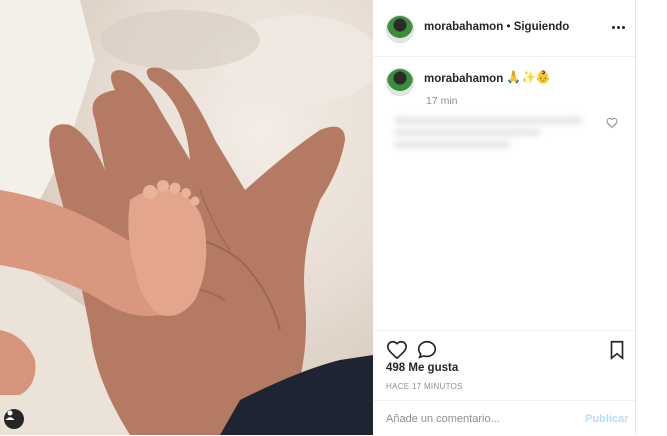 Image resolution: width=667 pixels, height=436 pixels. What do you see at coordinates (424, 386) in the screenshot?
I see `post-timestamp: HACE 17 MINUTOS` at bounding box center [424, 386].